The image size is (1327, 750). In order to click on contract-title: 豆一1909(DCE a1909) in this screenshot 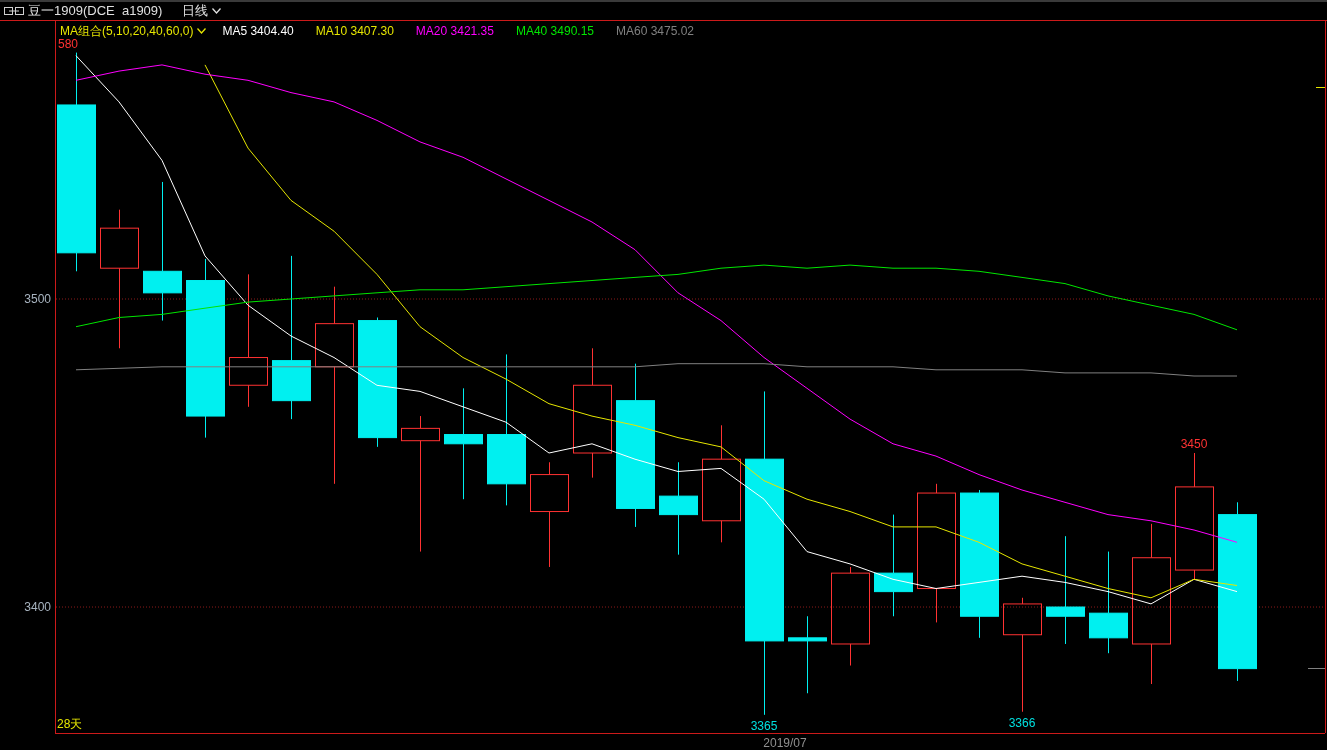, I will do `click(95, 11)`.